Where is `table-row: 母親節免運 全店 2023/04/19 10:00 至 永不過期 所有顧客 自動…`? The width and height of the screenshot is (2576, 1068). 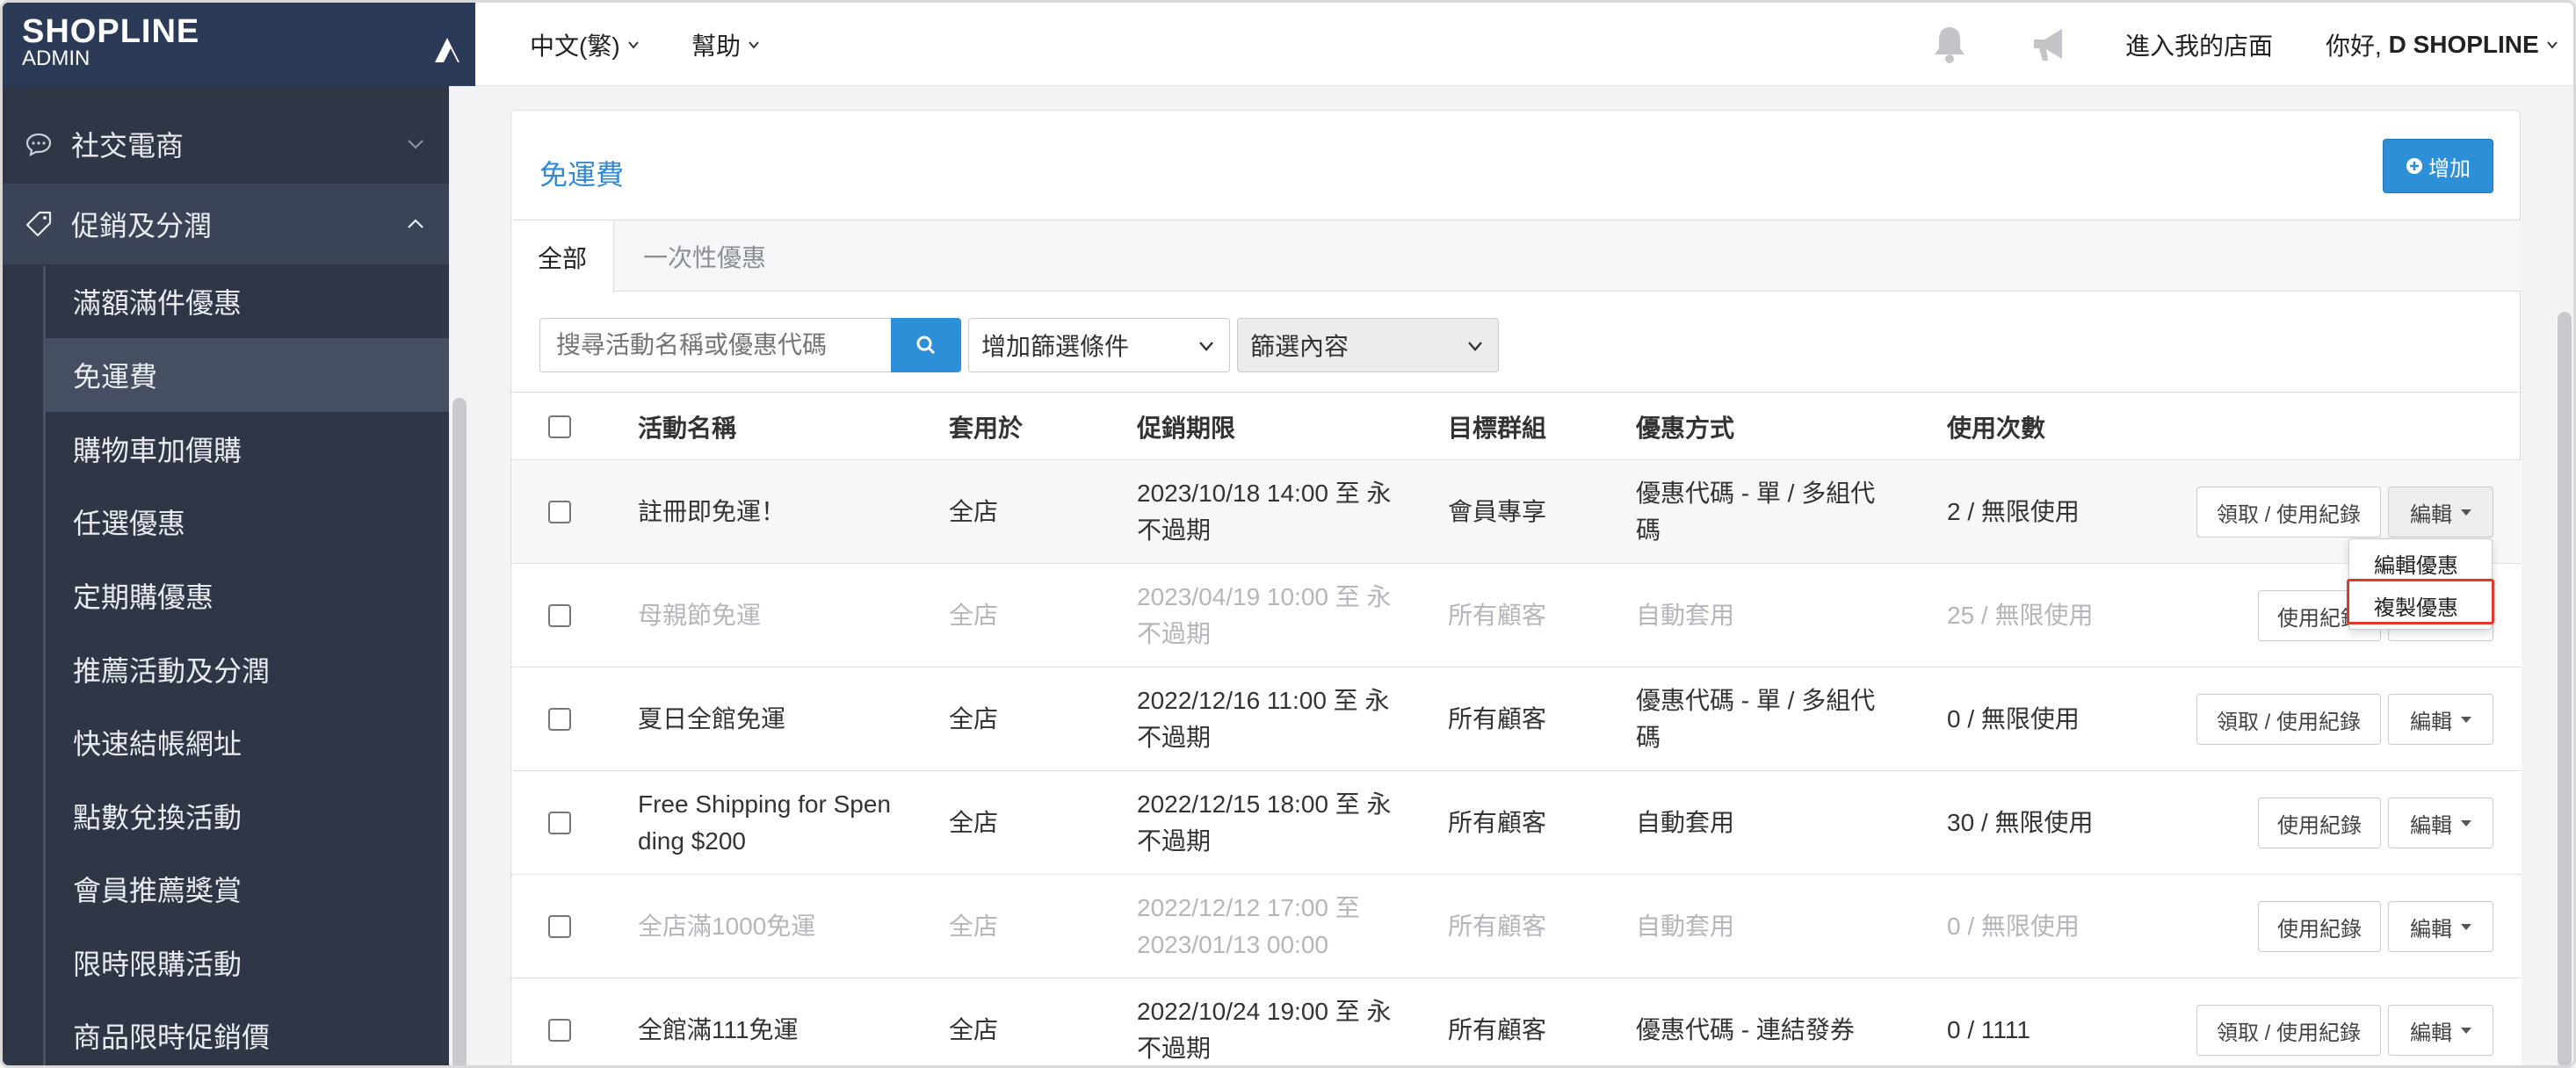
table-row: 母親節免運 全店 2023/04/19 10:00 至 永不過期 所有顧客 自動… is located at coordinates (1516, 616).